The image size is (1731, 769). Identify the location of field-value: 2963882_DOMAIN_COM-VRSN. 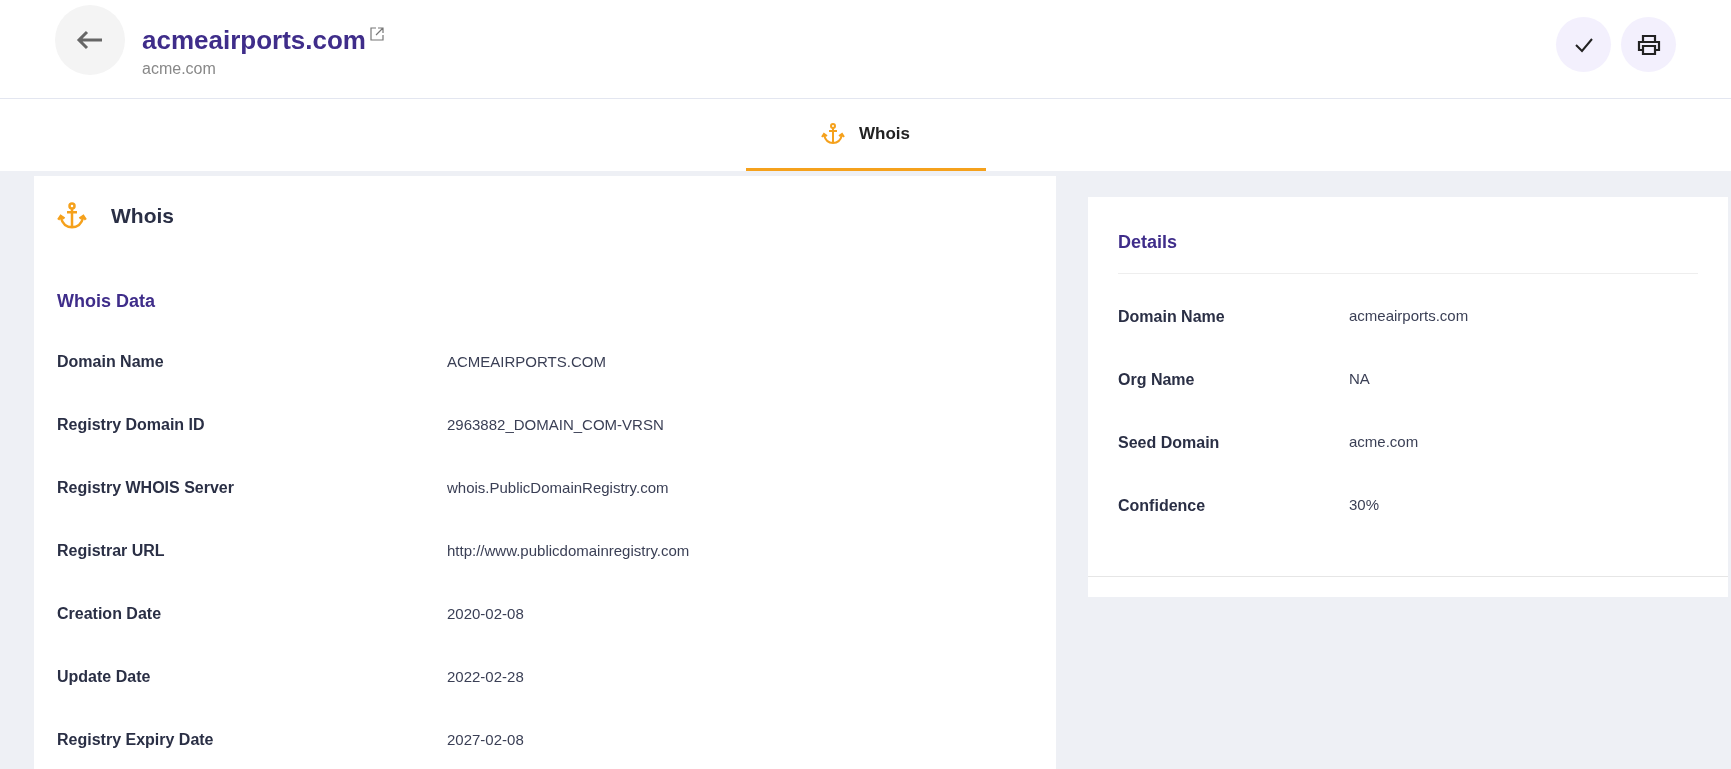
(555, 424).